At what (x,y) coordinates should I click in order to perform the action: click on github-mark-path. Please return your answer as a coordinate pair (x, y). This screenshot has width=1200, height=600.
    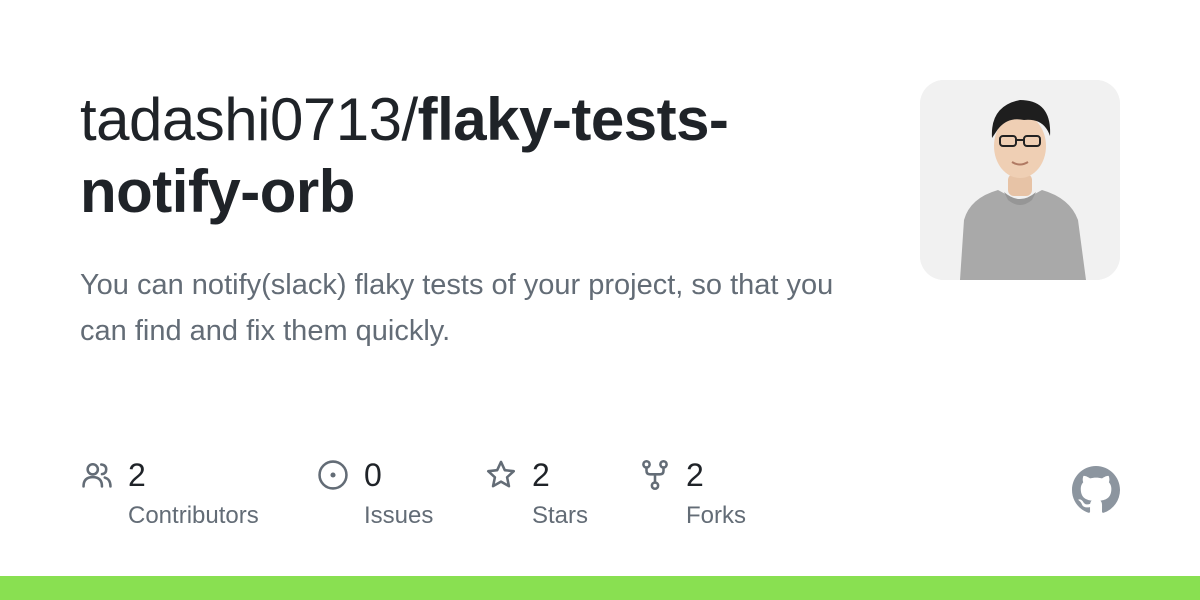
    Looking at the image, I should click on (1096, 489).